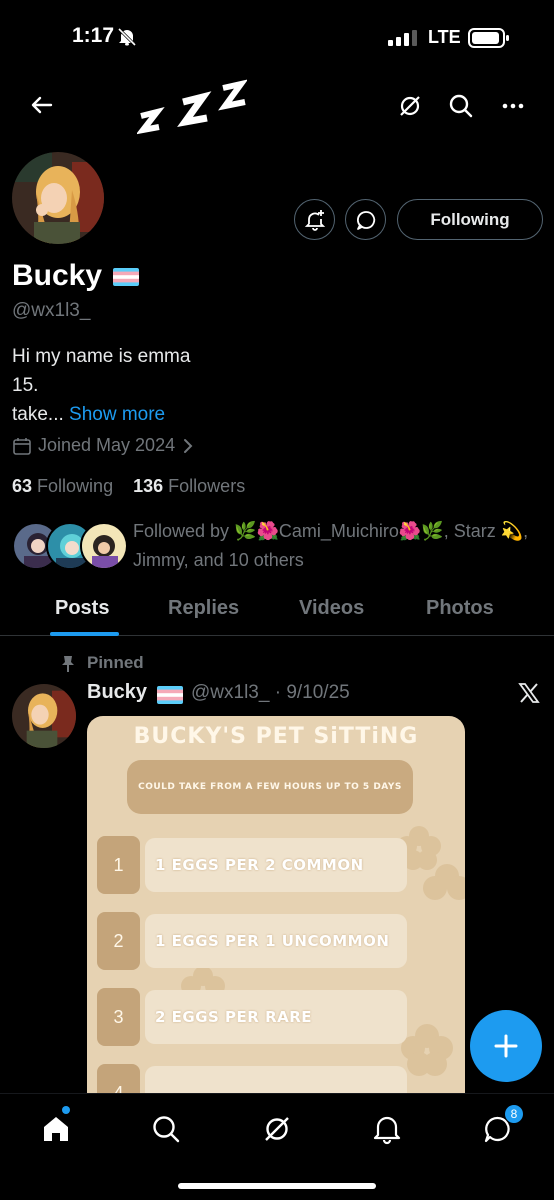 The image size is (554, 1200). What do you see at coordinates (51, 310) in the screenshot?
I see `profile-handle: @wx1l3_` at bounding box center [51, 310].